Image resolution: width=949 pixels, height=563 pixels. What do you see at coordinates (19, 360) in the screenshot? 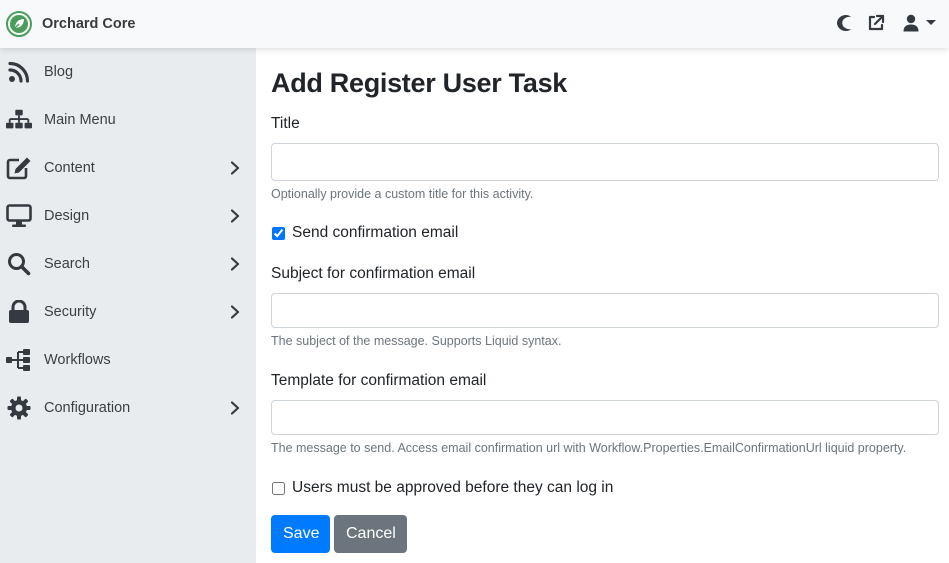
I see `workflow-icon` at bounding box center [19, 360].